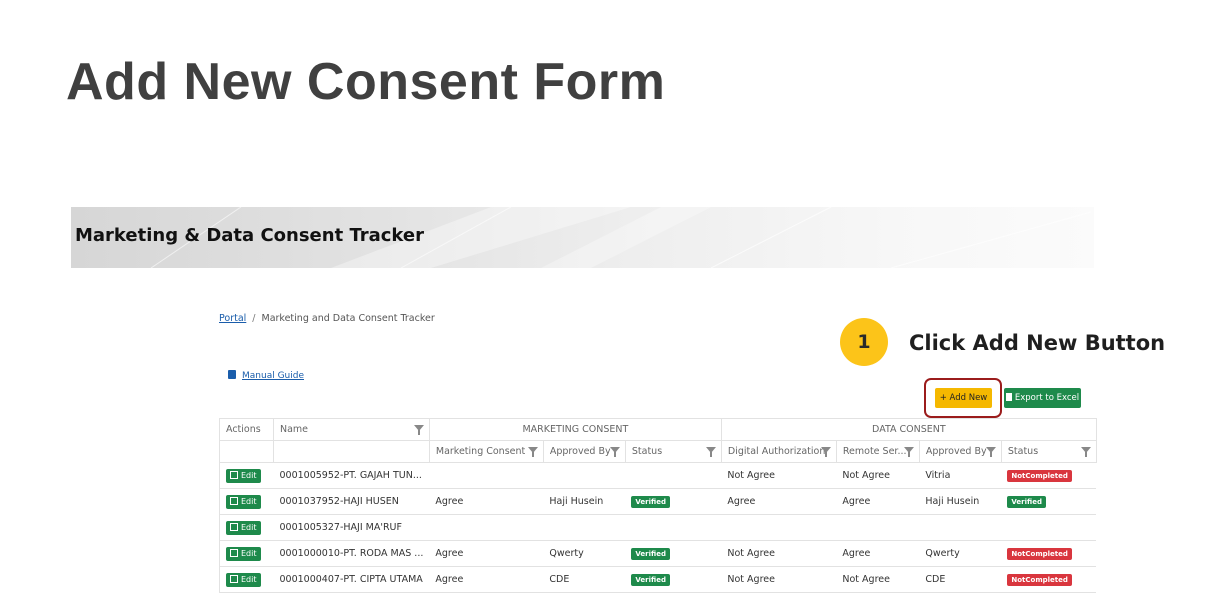  I want to click on breadcrumb-current: Marketing and Data Consent Tracker, so click(348, 318).